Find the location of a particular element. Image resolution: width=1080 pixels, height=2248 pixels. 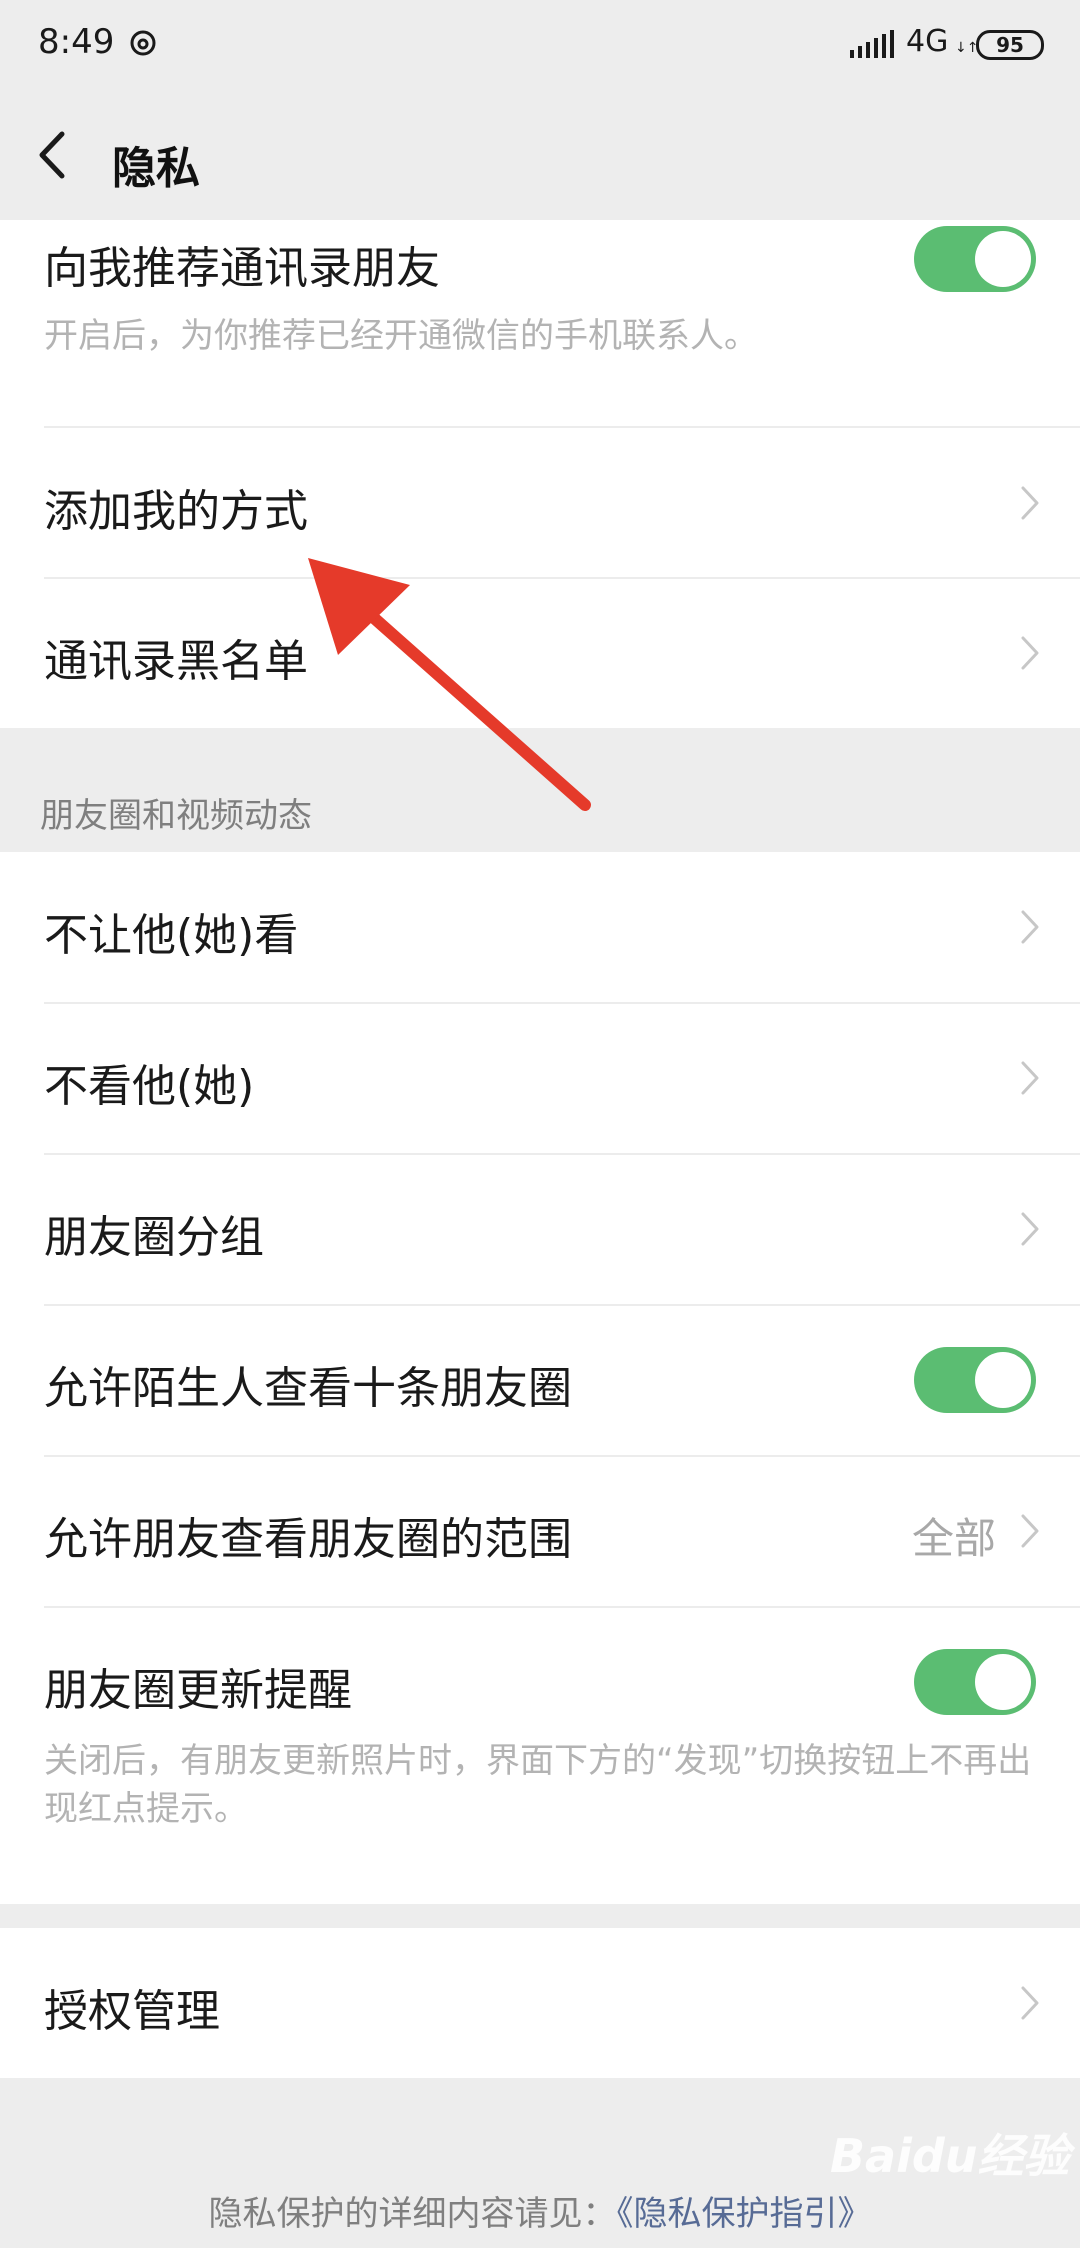

recommend-contacts-row: 向我推荐通讯录朋友 开启后，为你推荐已经开通微信的手机联系人。 is located at coordinates (540, 324).